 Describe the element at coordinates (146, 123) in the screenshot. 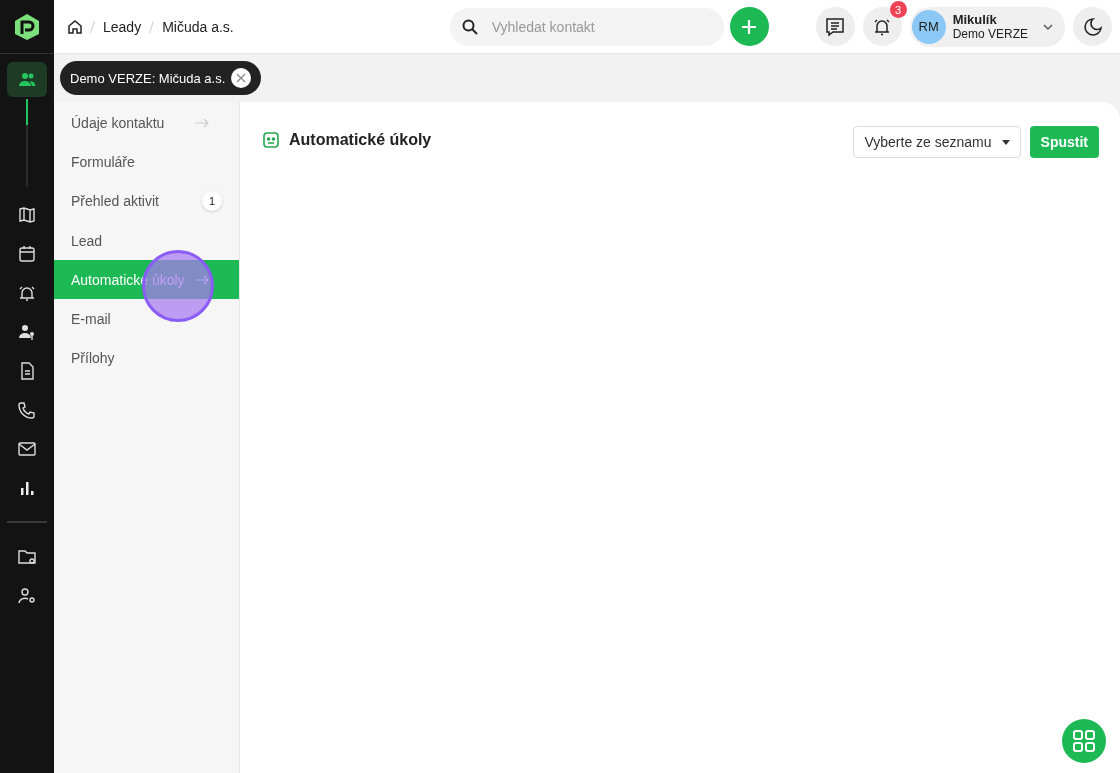

I see `menu-item: Údaje kontaktu` at that location.